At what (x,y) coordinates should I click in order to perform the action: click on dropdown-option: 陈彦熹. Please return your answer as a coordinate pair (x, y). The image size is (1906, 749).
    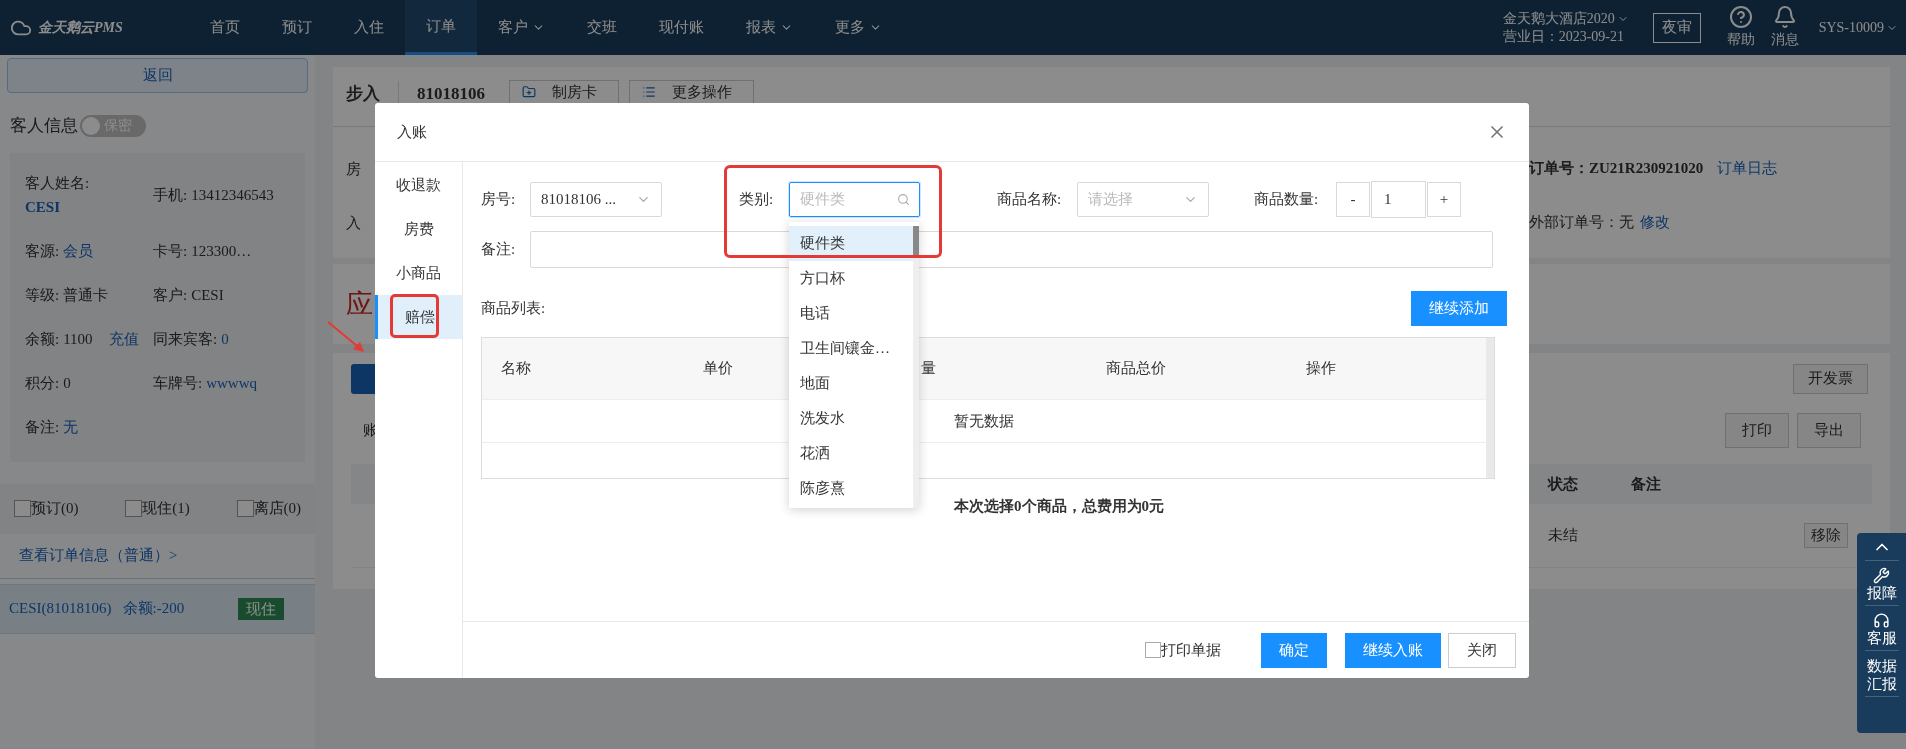
    Looking at the image, I should click on (851, 488).